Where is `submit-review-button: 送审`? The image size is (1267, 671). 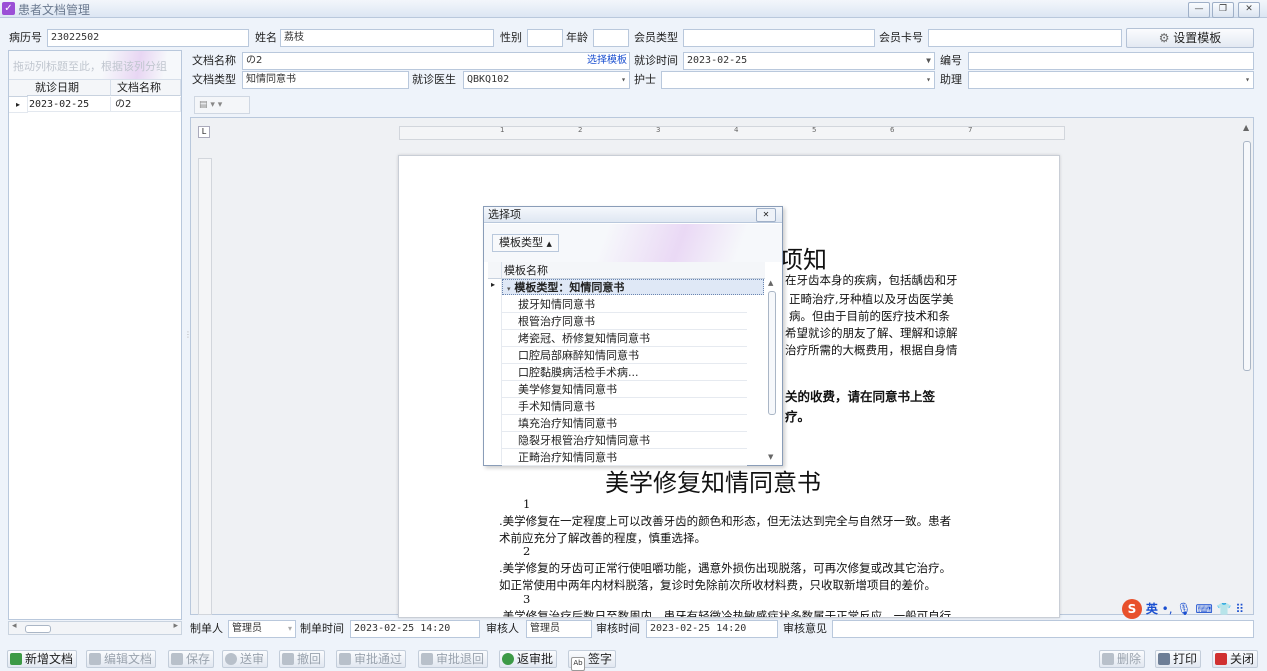
submit-review-button: 送审 is located at coordinates (245, 659).